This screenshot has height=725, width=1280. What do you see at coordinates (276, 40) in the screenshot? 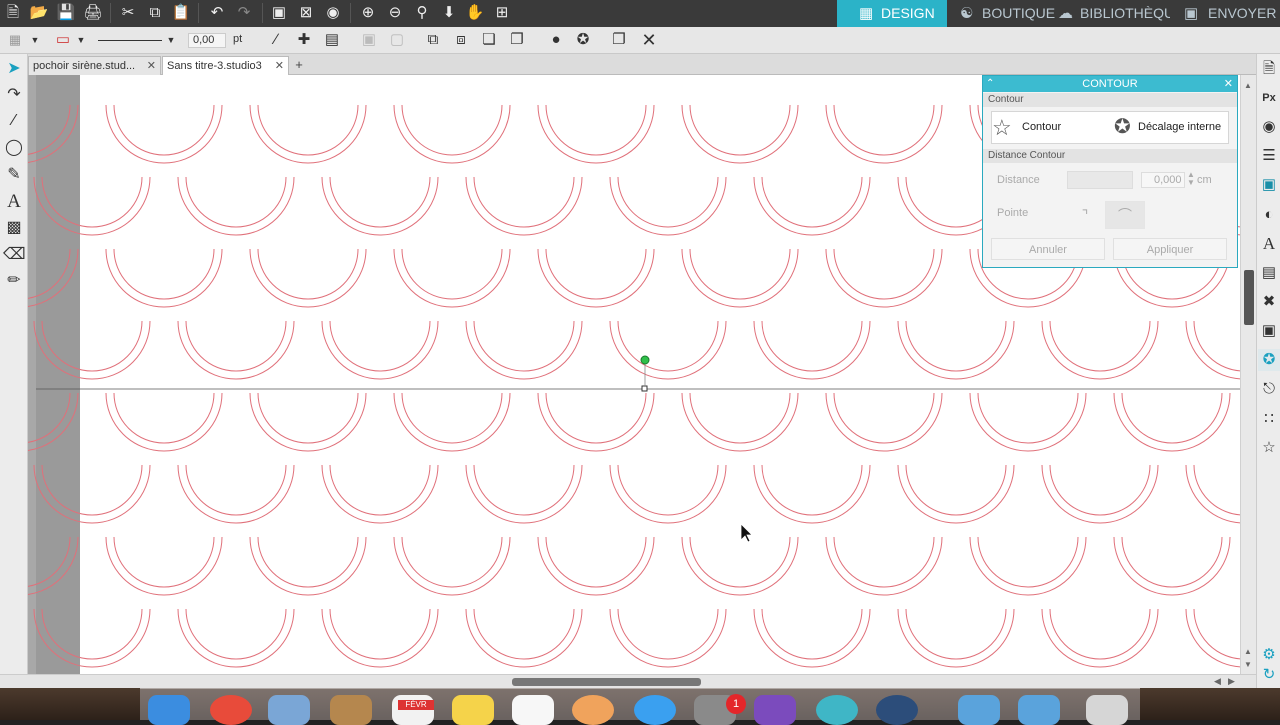
I see `line-tool-icon: ∕` at bounding box center [276, 40].